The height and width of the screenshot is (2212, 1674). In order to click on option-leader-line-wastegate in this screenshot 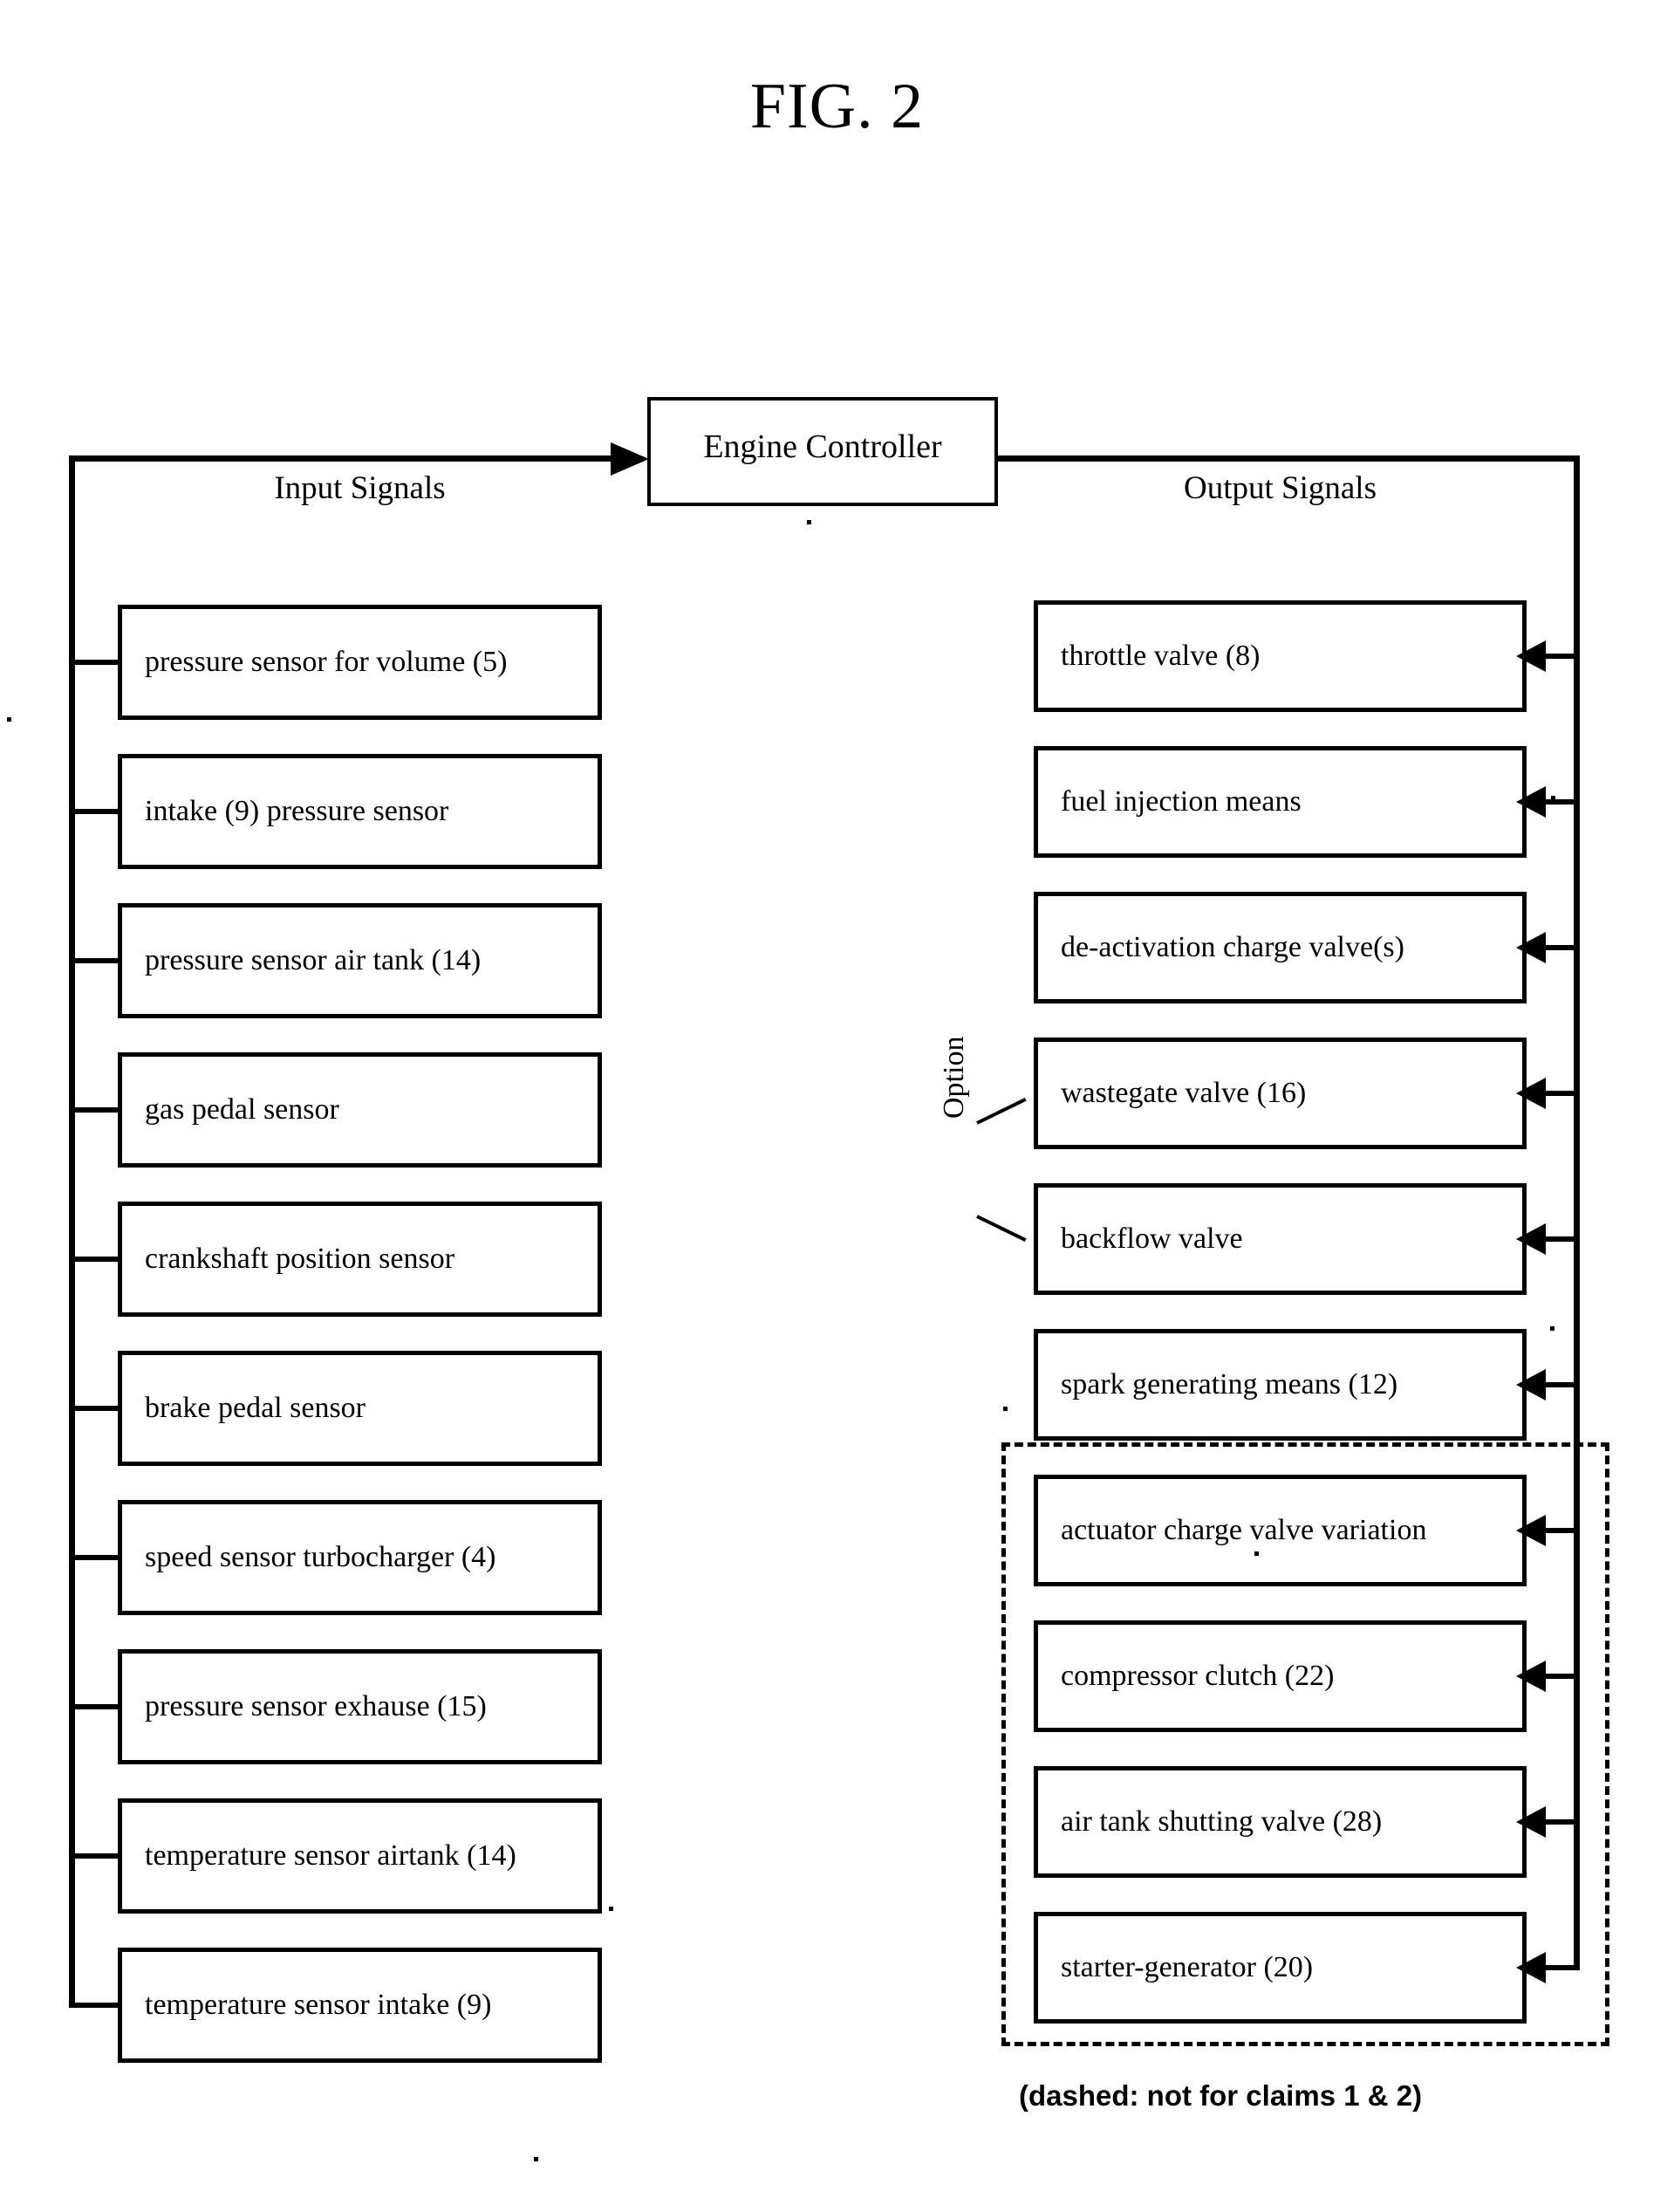, I will do `click(1001, 1111)`.